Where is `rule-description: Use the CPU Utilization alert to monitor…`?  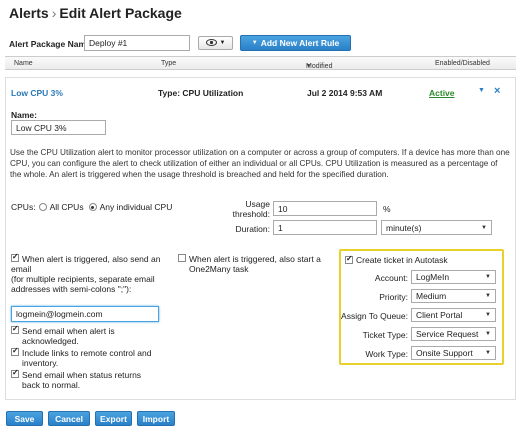 rule-description: Use the CPU Utilization alert to monitor… is located at coordinates (260, 163).